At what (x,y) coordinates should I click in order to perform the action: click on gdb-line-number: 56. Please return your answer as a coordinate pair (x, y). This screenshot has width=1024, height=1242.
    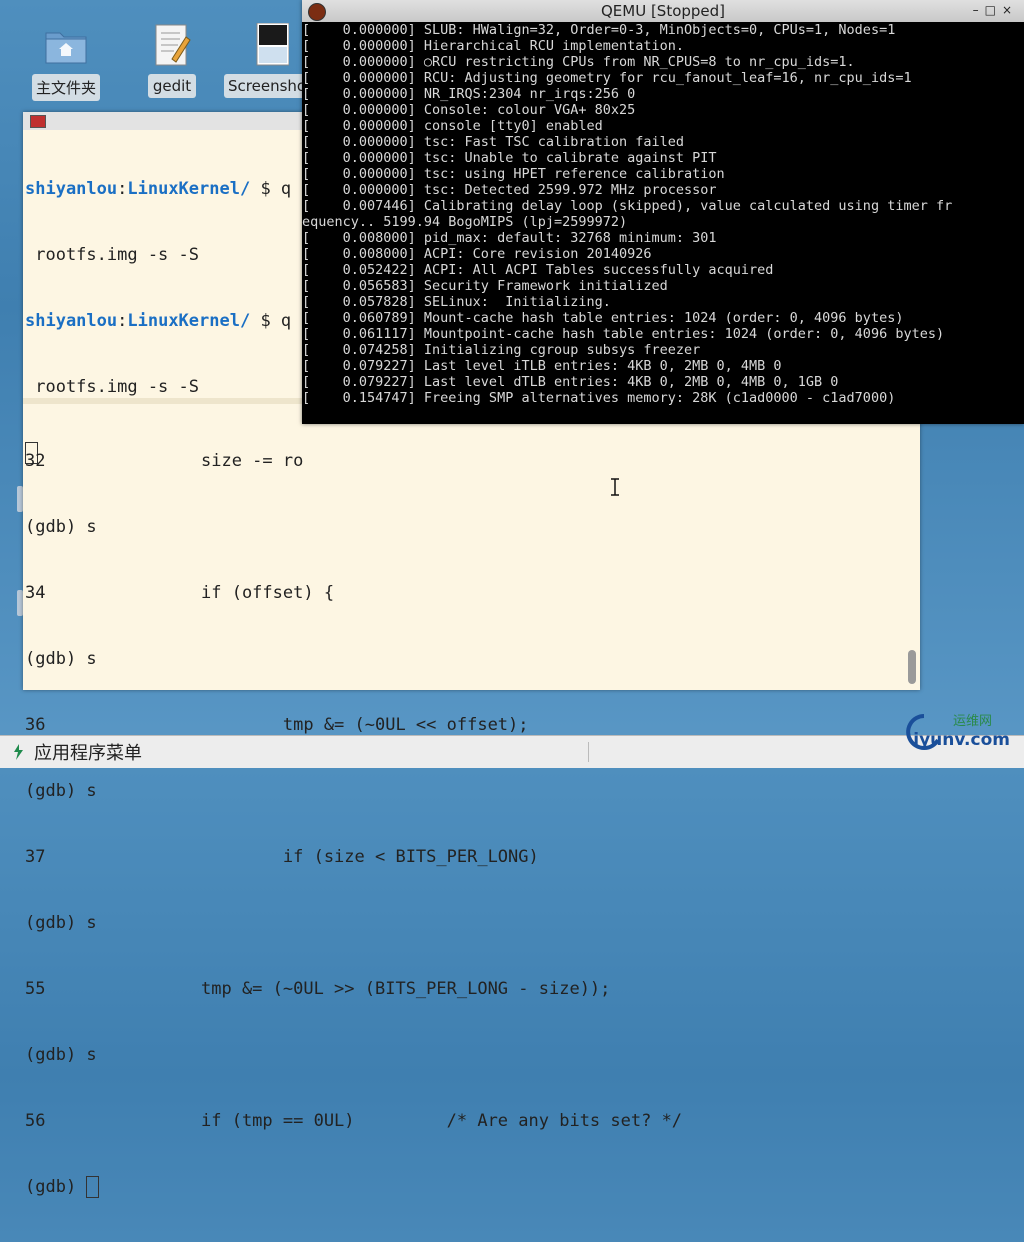
    Looking at the image, I should click on (35, 1121).